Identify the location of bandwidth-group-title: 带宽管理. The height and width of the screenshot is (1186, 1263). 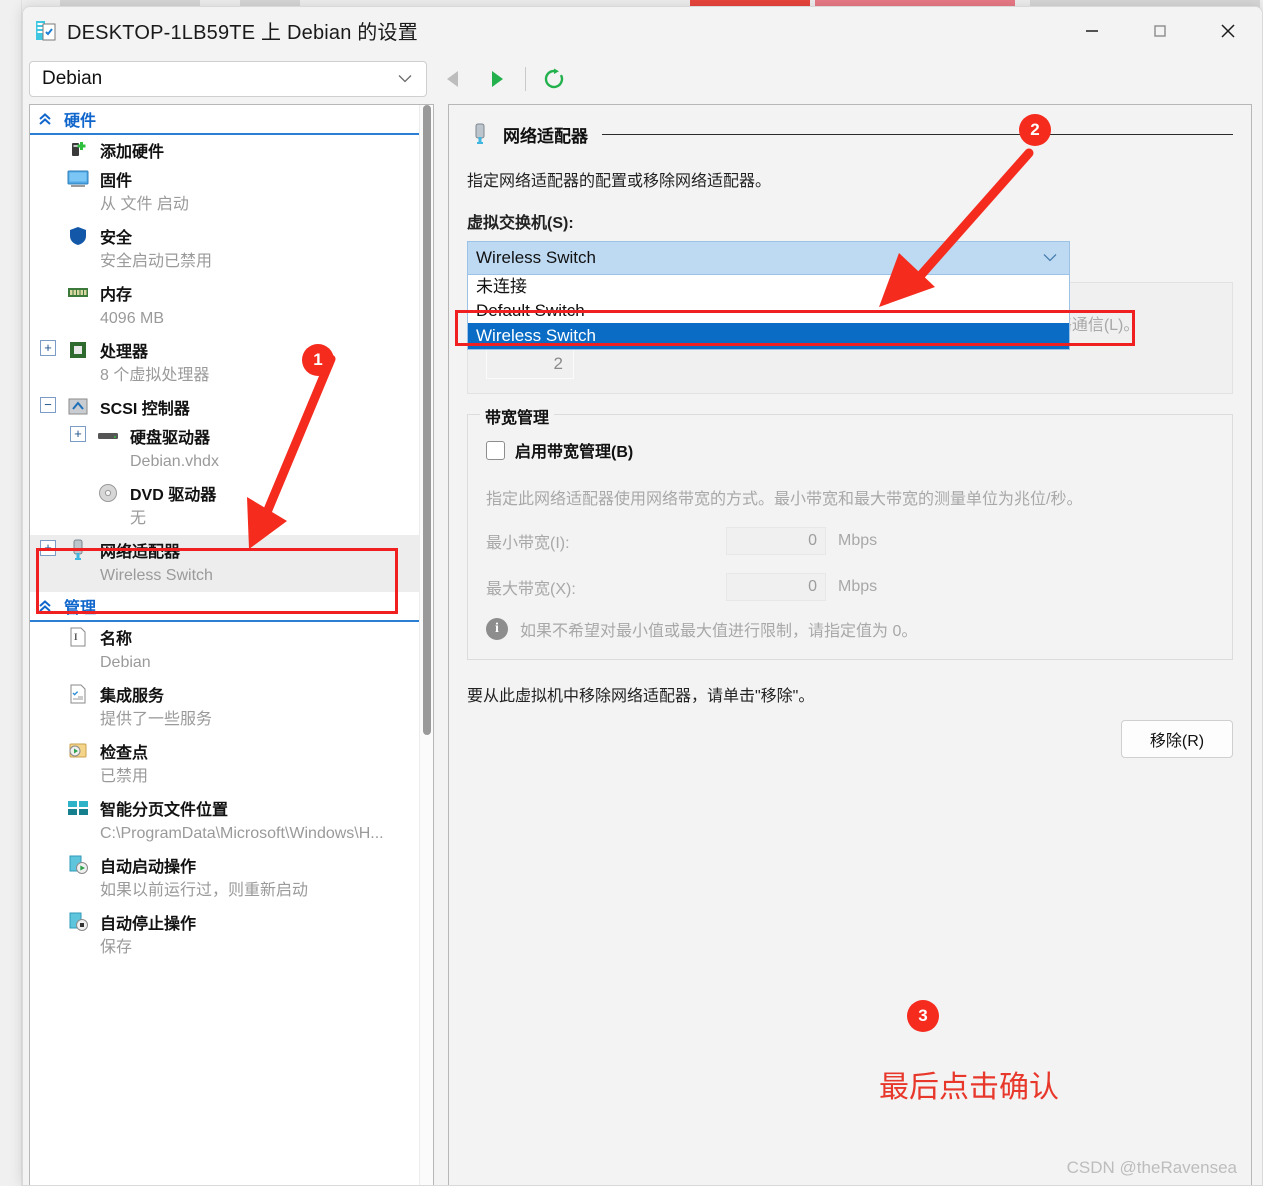
(517, 416).